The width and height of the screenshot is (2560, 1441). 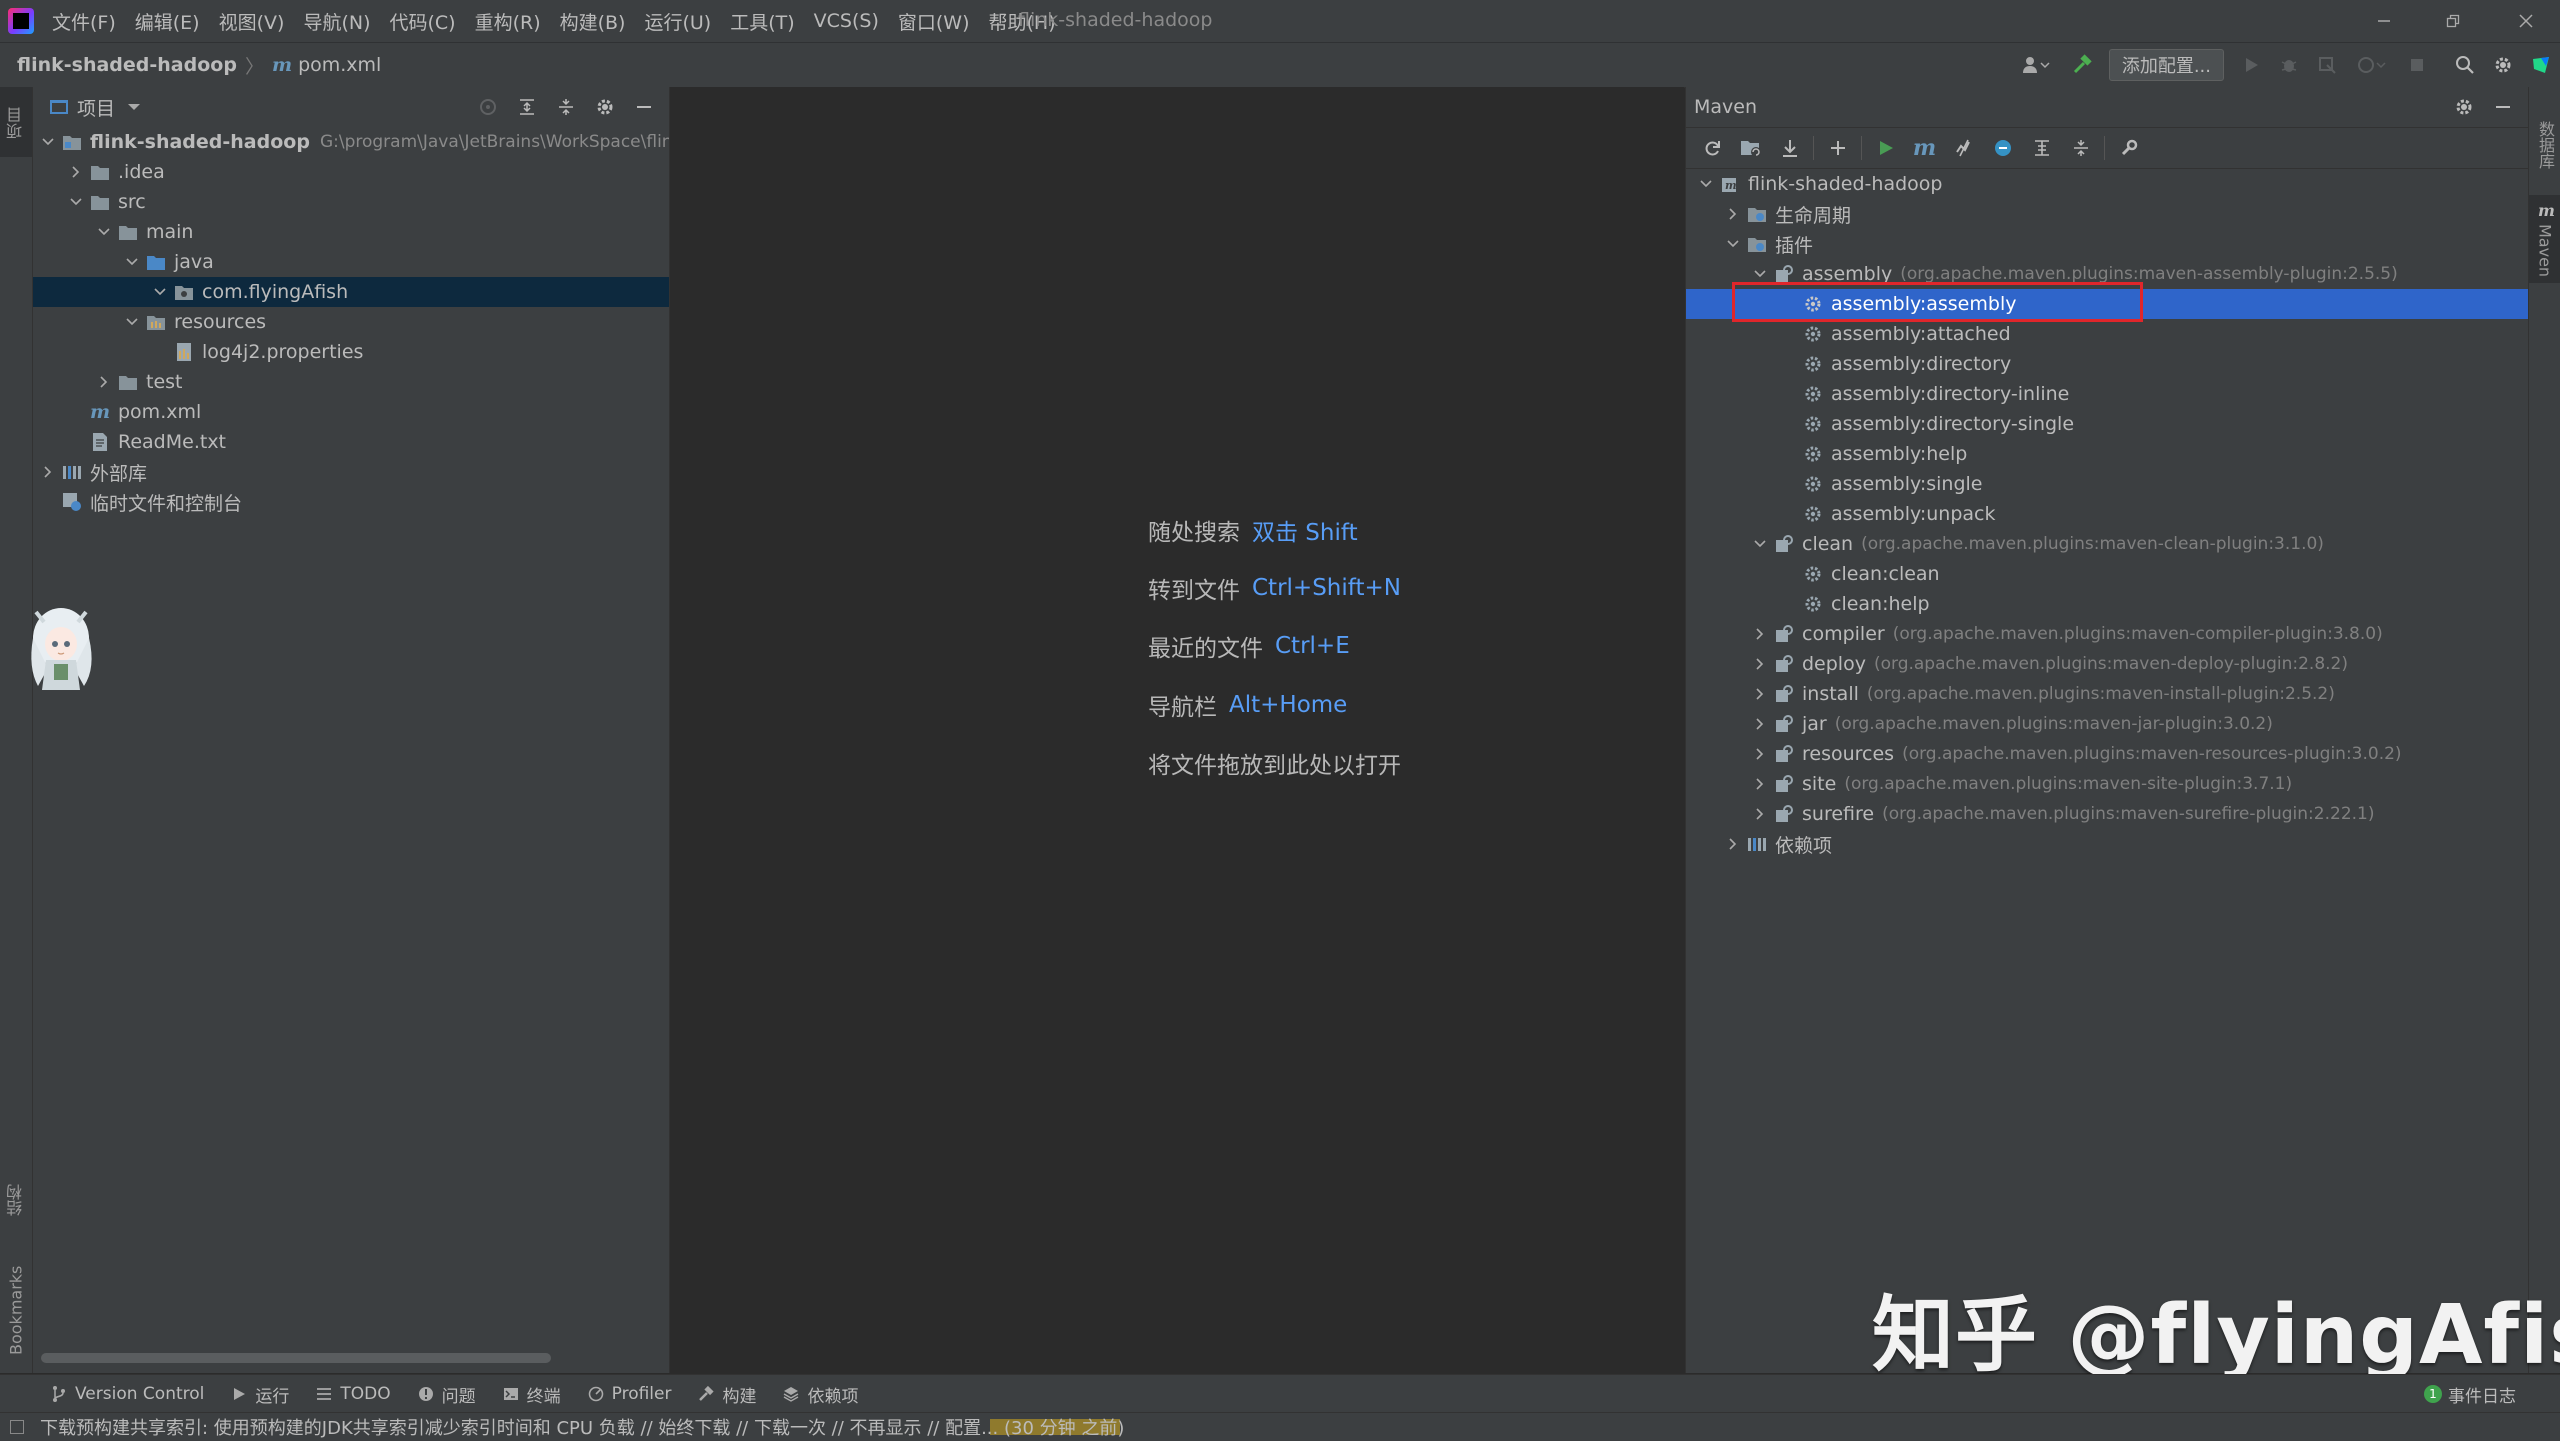 What do you see at coordinates (2107, 394) in the screenshot?
I see `maven-goal: assembly:directory-inline` at bounding box center [2107, 394].